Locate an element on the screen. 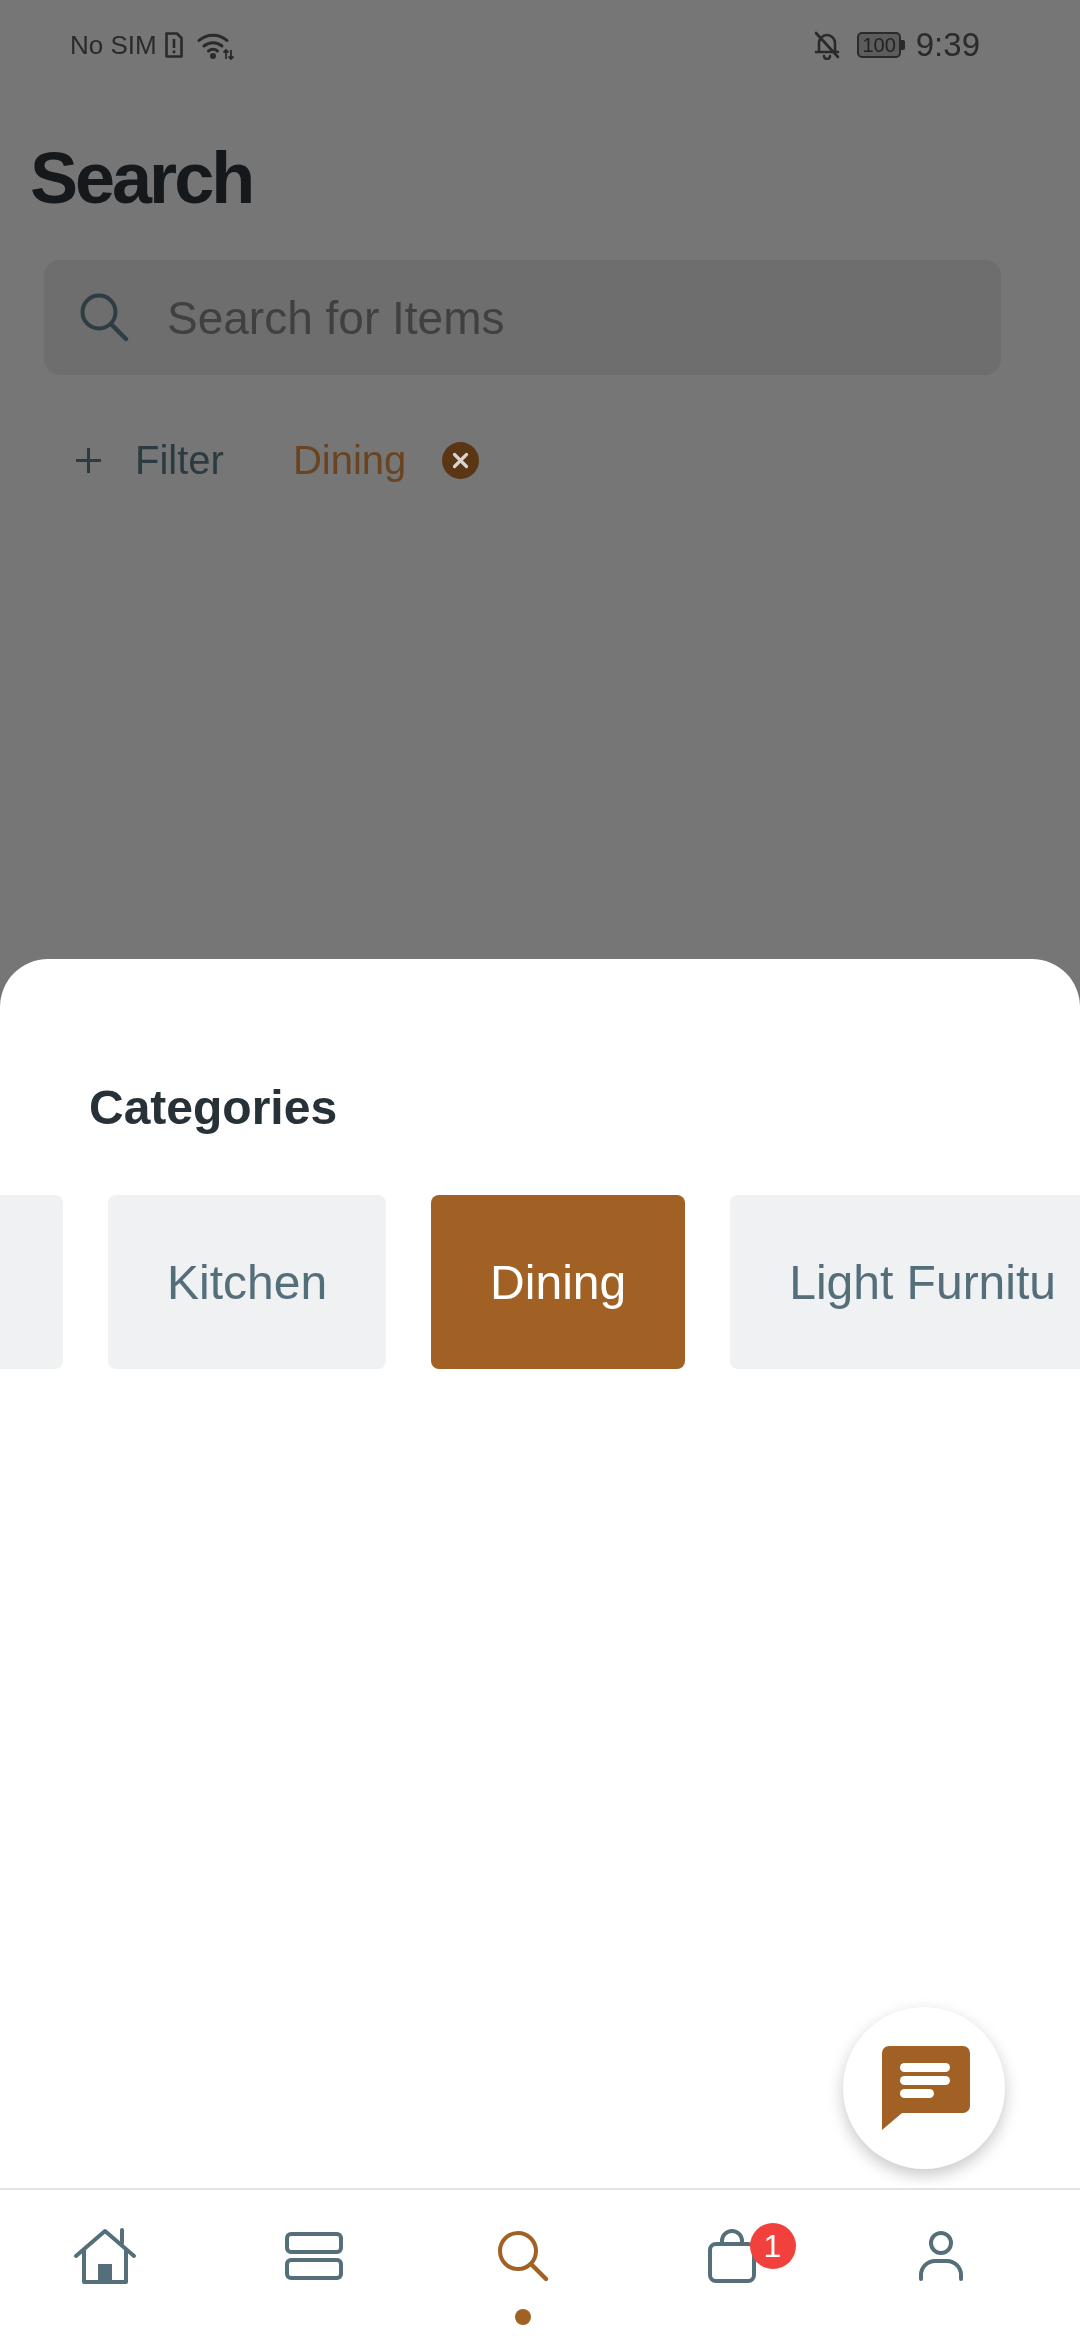  add-filter-button: Filter is located at coordinates (149, 460).